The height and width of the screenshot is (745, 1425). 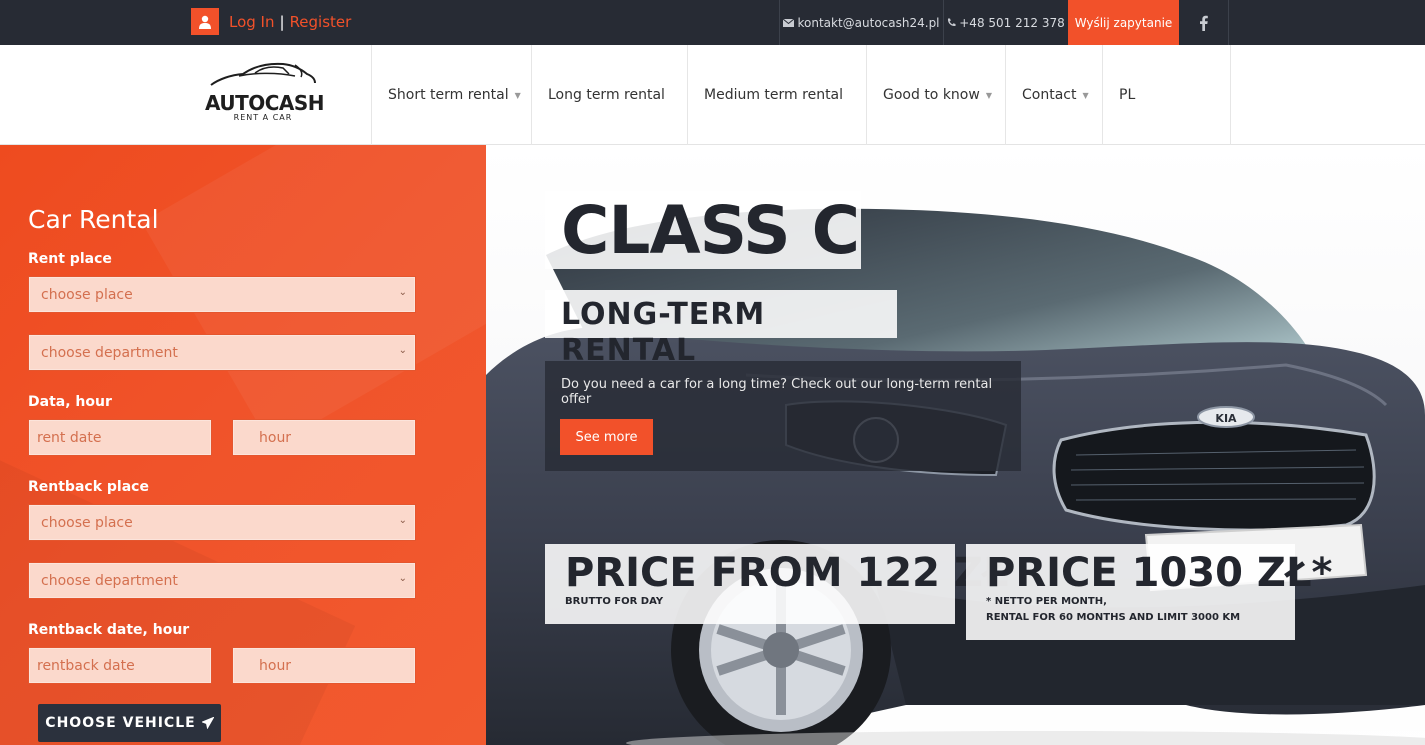 I want to click on daily-price-note: BRUTTO FOR DAY, so click(x=614, y=601).